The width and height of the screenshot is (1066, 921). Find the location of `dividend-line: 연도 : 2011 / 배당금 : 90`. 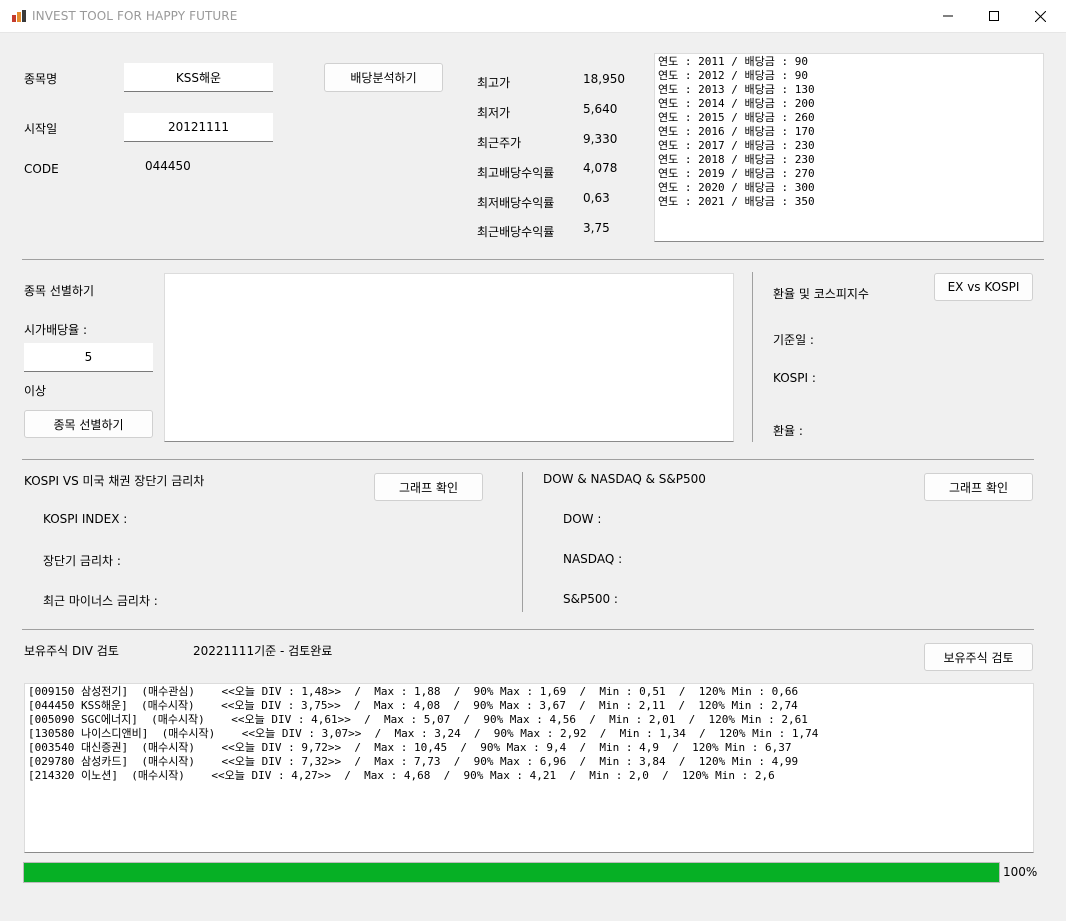

dividend-line: 연도 : 2011 / 배당금 : 90 is located at coordinates (733, 61).